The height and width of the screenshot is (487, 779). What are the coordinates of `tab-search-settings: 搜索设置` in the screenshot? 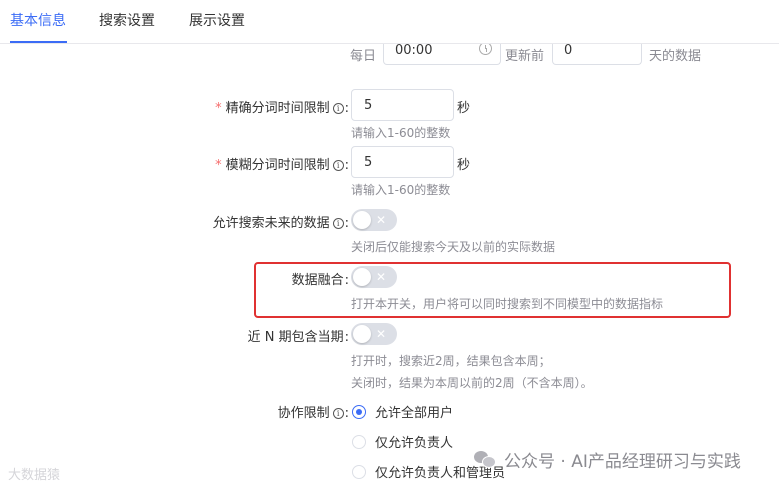 It's located at (127, 20).